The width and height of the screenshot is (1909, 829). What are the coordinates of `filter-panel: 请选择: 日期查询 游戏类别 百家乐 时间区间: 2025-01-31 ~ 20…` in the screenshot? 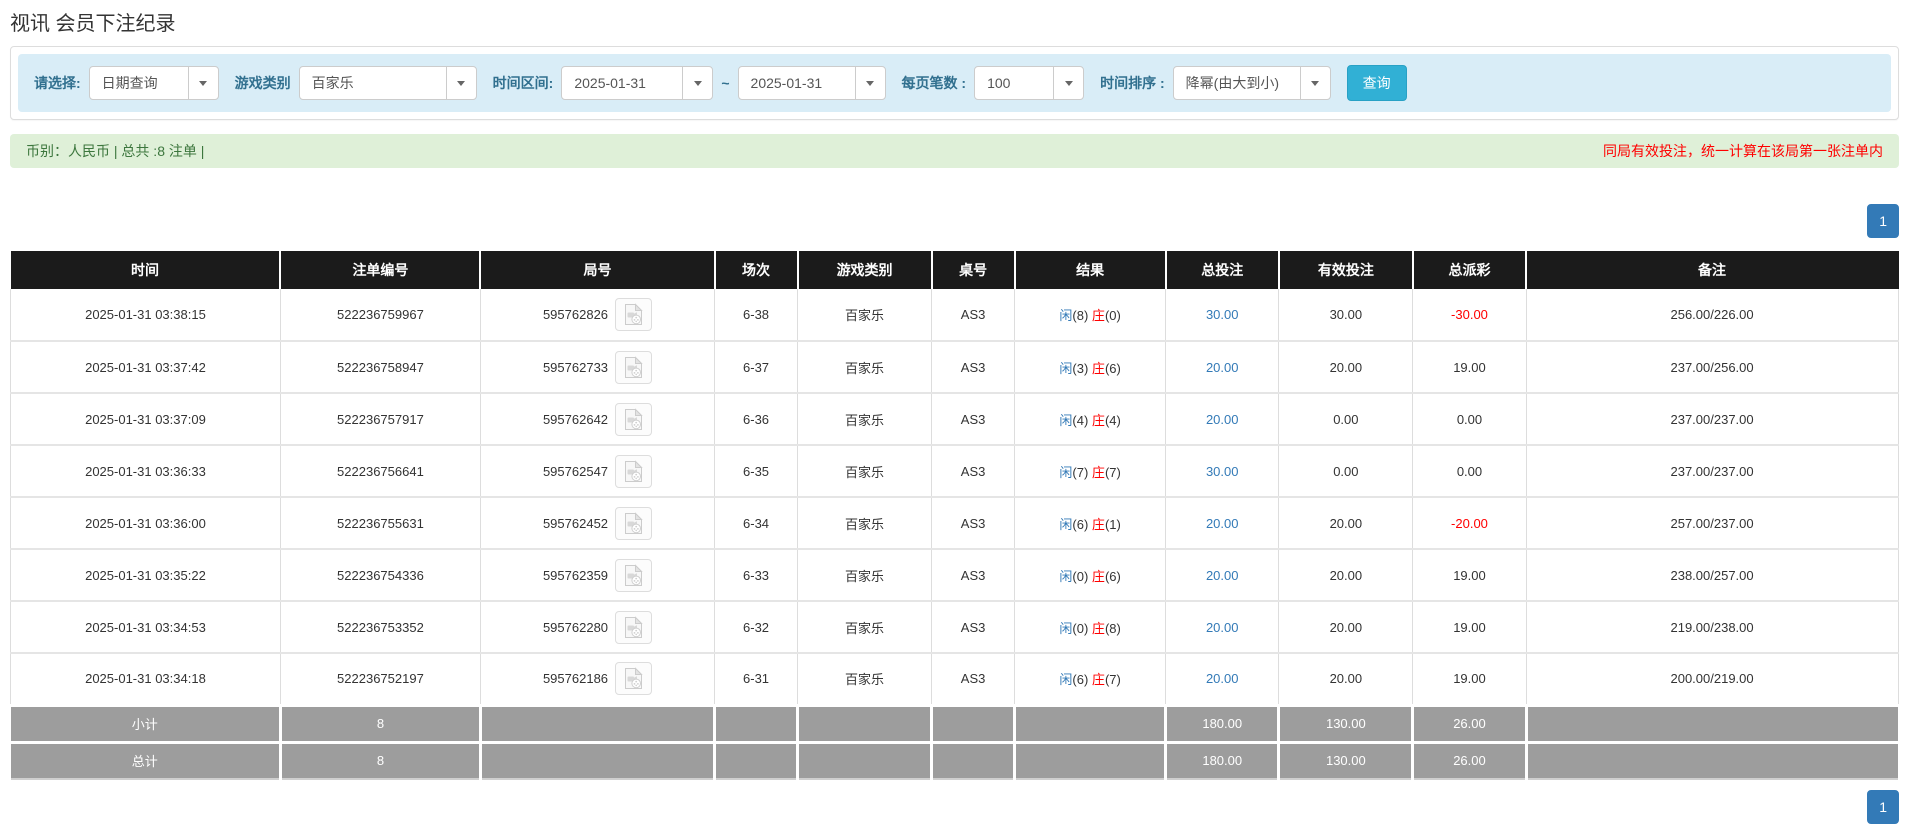 It's located at (954, 83).